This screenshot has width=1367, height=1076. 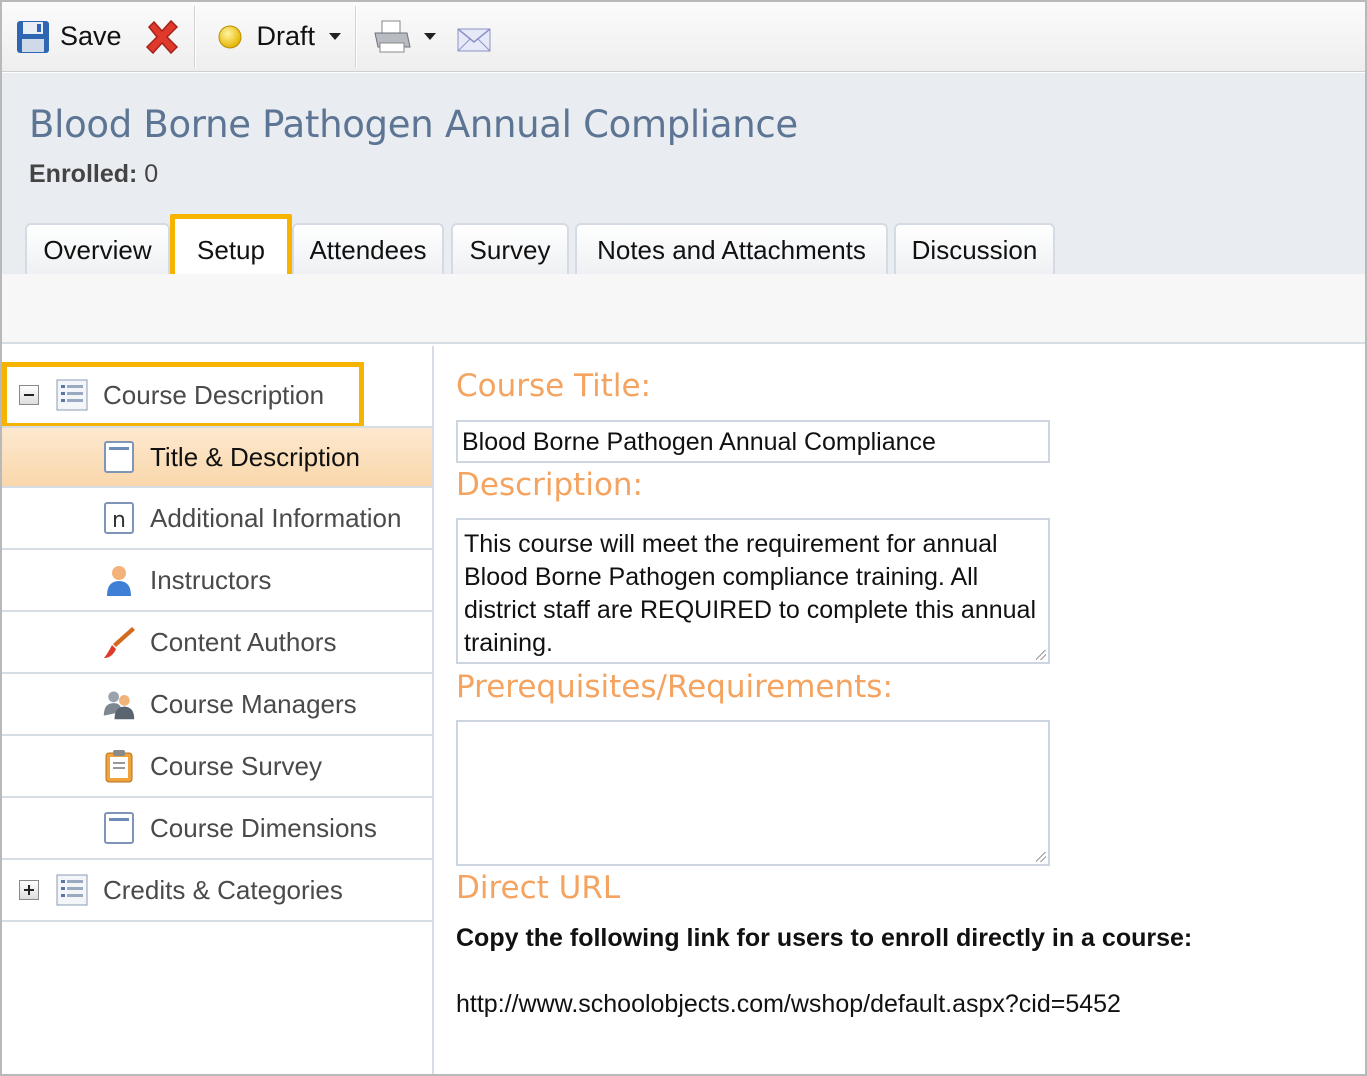 What do you see at coordinates (699, 442) in the screenshot?
I see `course-title-value: Blood Borne Pathogen Annual Compliance` at bounding box center [699, 442].